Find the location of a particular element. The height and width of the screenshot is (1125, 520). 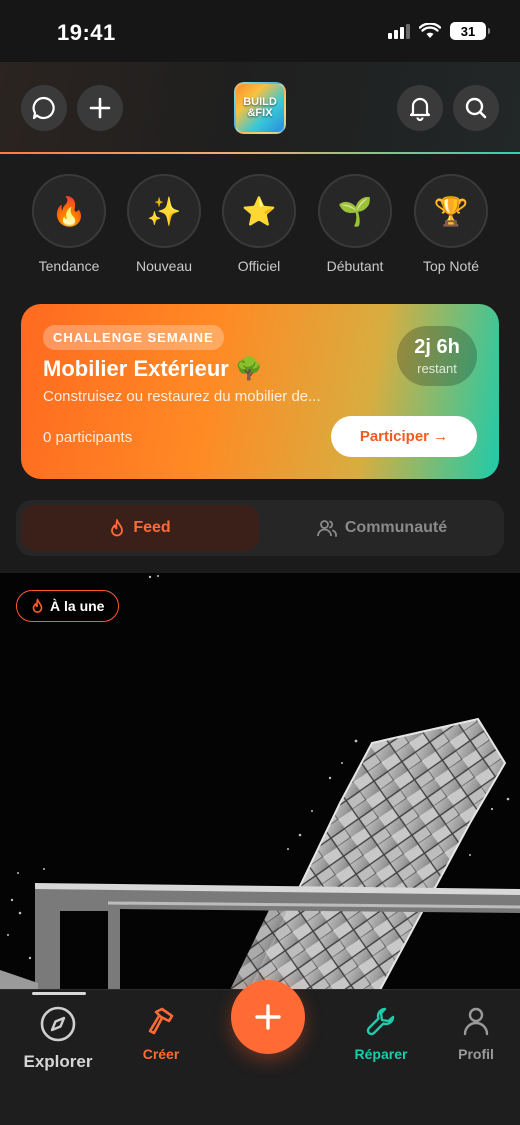

category-debutant: 🌱 Débutant is located at coordinates (355, 224).